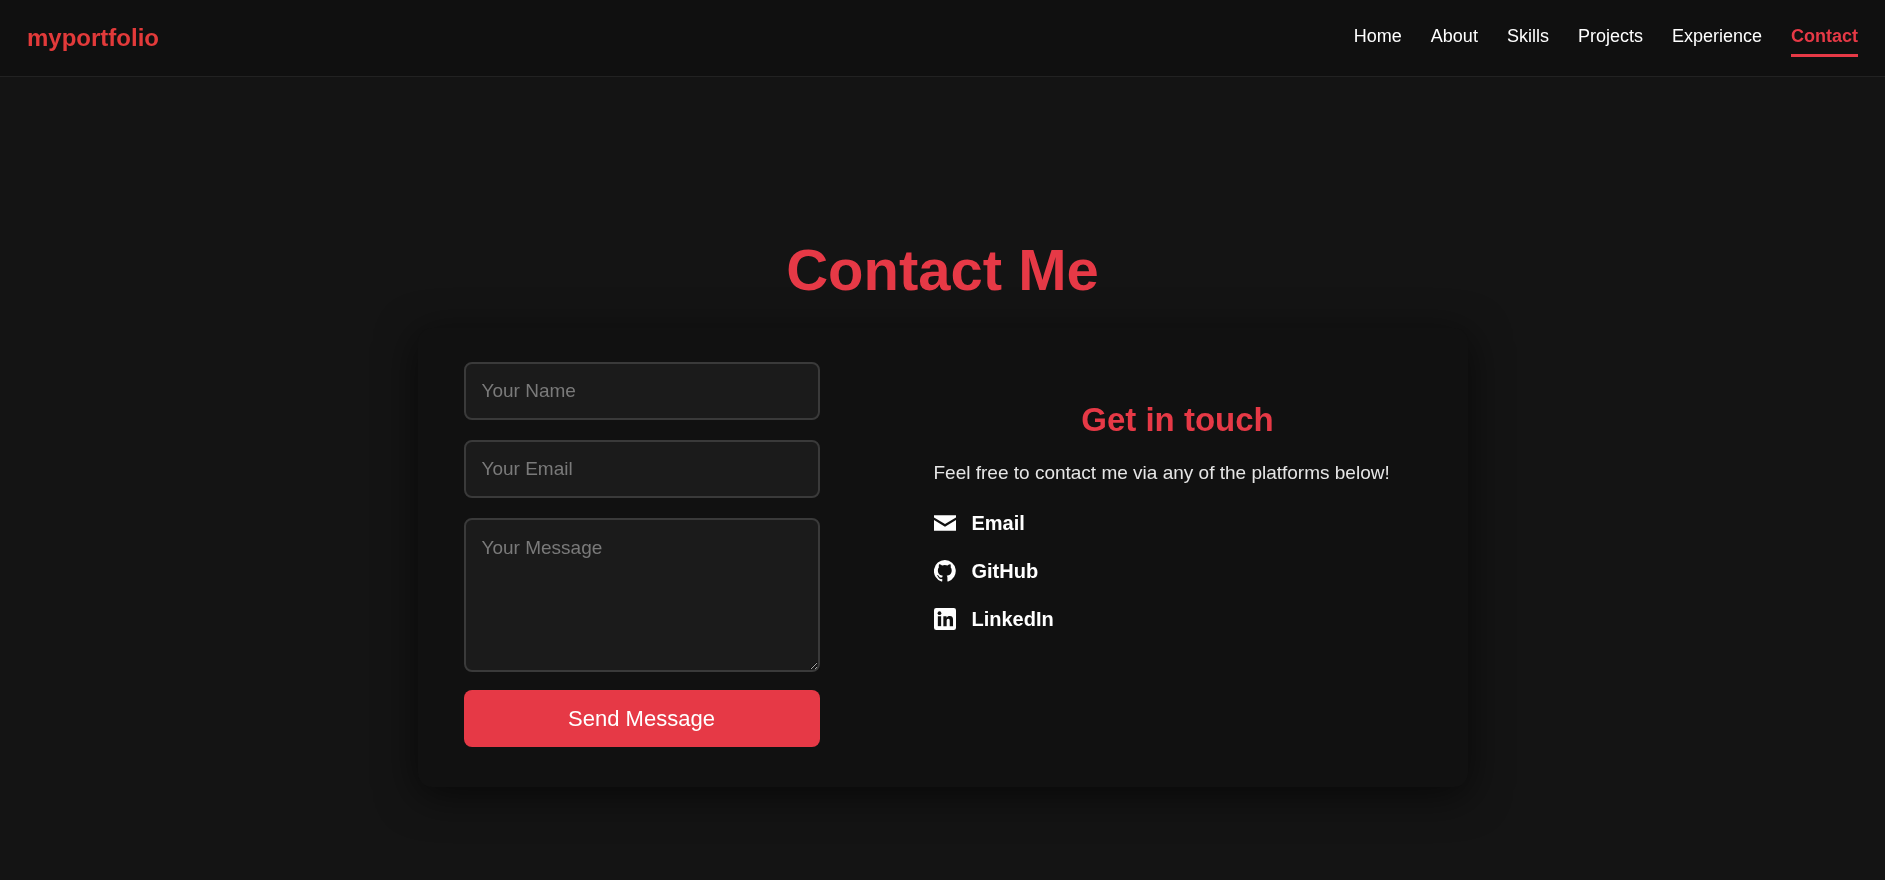 Image resolution: width=1885 pixels, height=880 pixels. What do you see at coordinates (641, 594) in the screenshot?
I see `message-field: Your Message` at bounding box center [641, 594].